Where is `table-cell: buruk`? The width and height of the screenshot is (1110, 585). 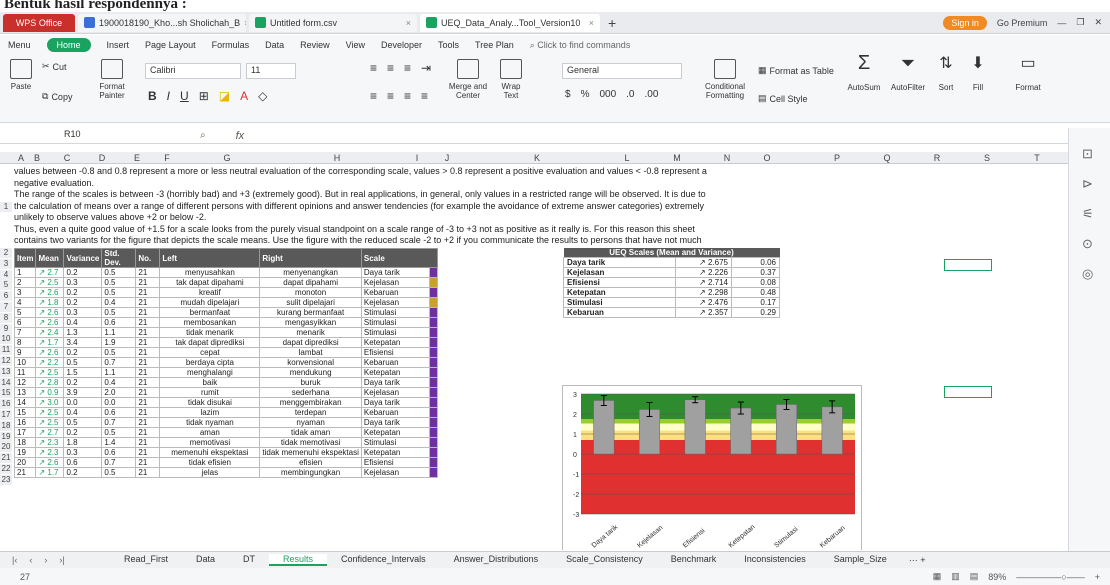 table-cell: buruk is located at coordinates (310, 382).